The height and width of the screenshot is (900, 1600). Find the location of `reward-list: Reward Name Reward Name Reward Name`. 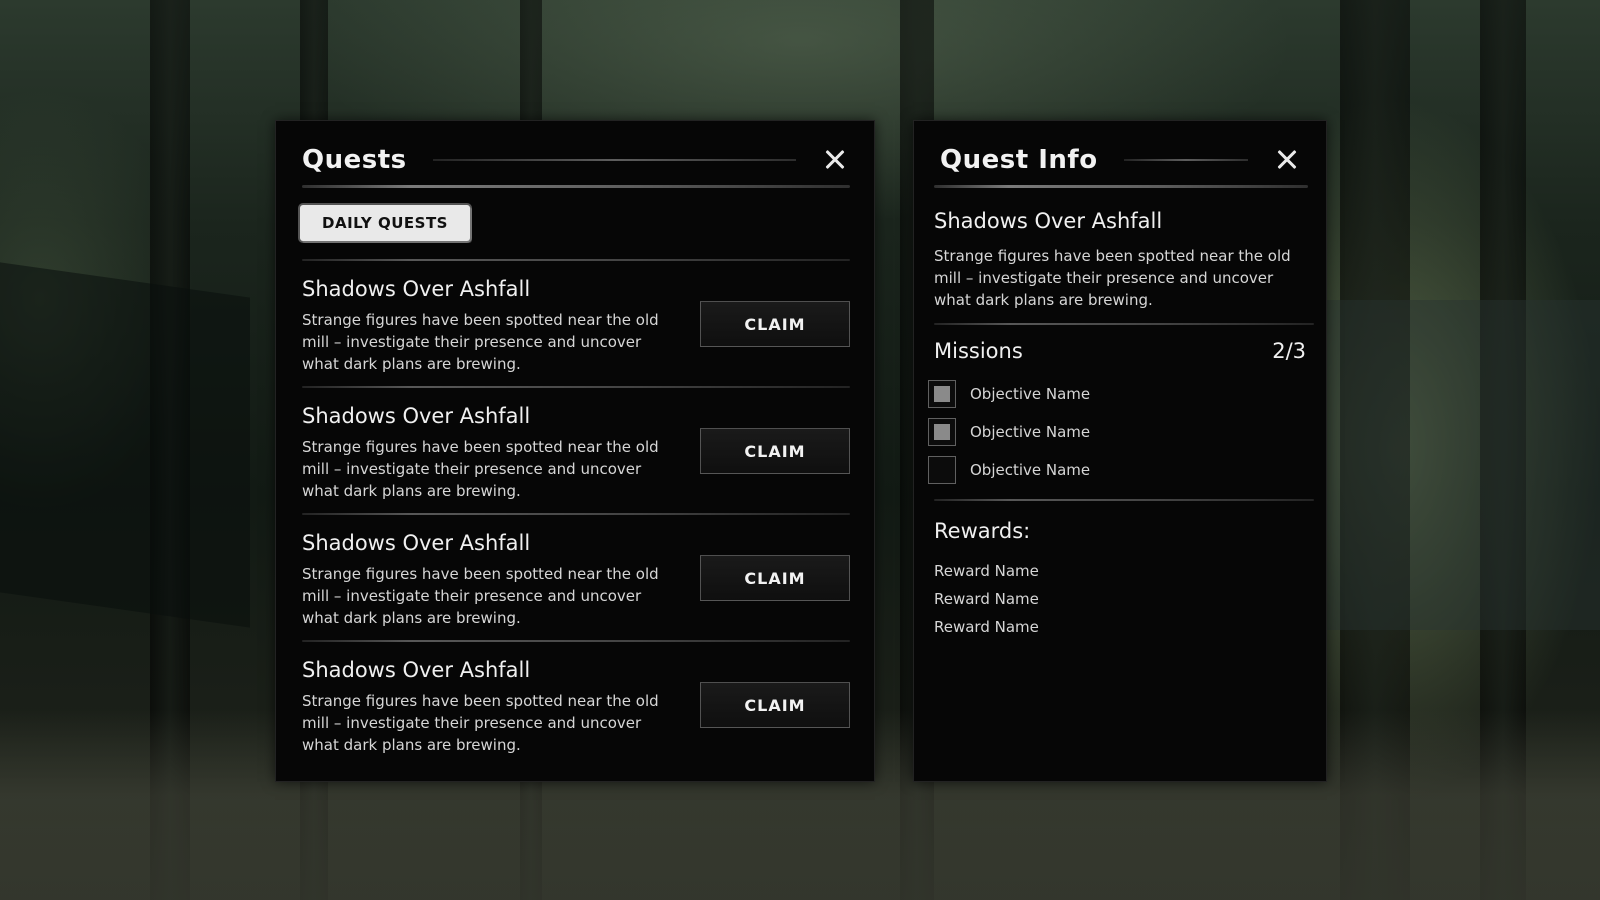

reward-list: Reward Name Reward Name Reward Name is located at coordinates (986, 599).